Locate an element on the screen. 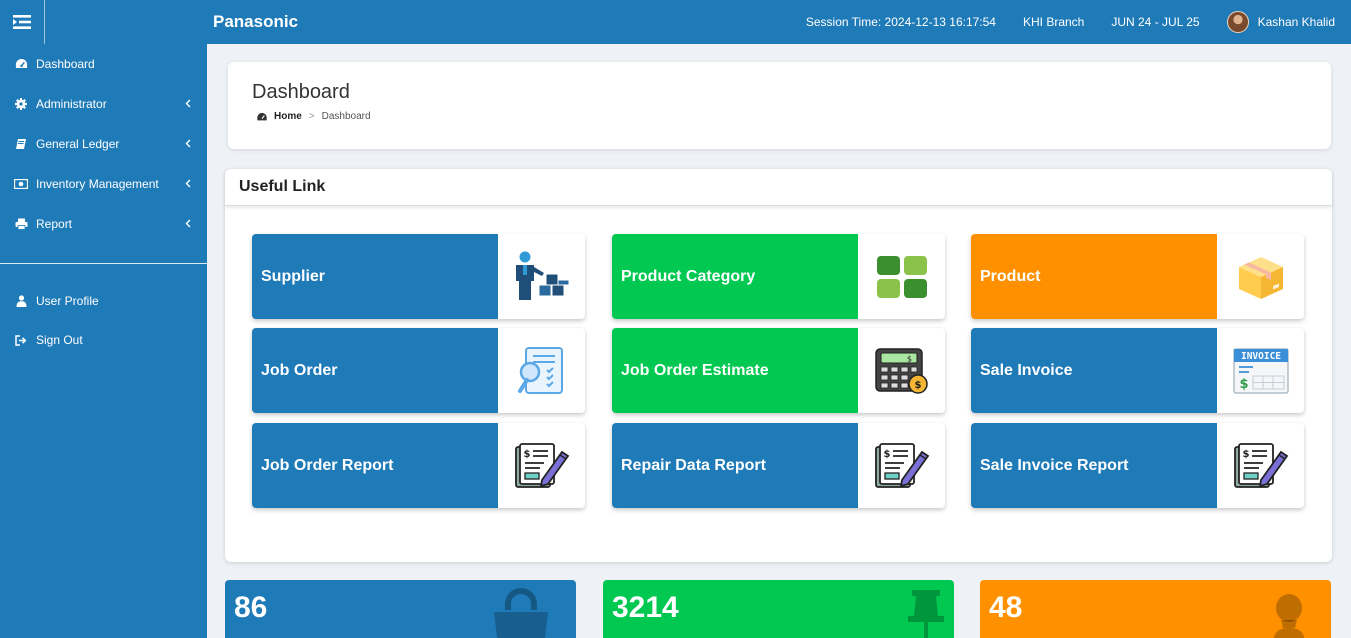 The image size is (1351, 638). tile-product-category: Product Category is located at coordinates (778, 276).